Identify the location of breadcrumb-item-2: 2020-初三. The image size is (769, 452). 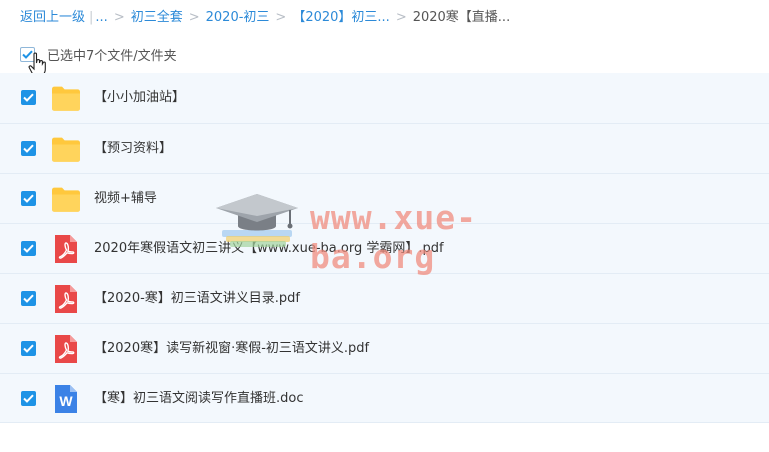
(238, 17).